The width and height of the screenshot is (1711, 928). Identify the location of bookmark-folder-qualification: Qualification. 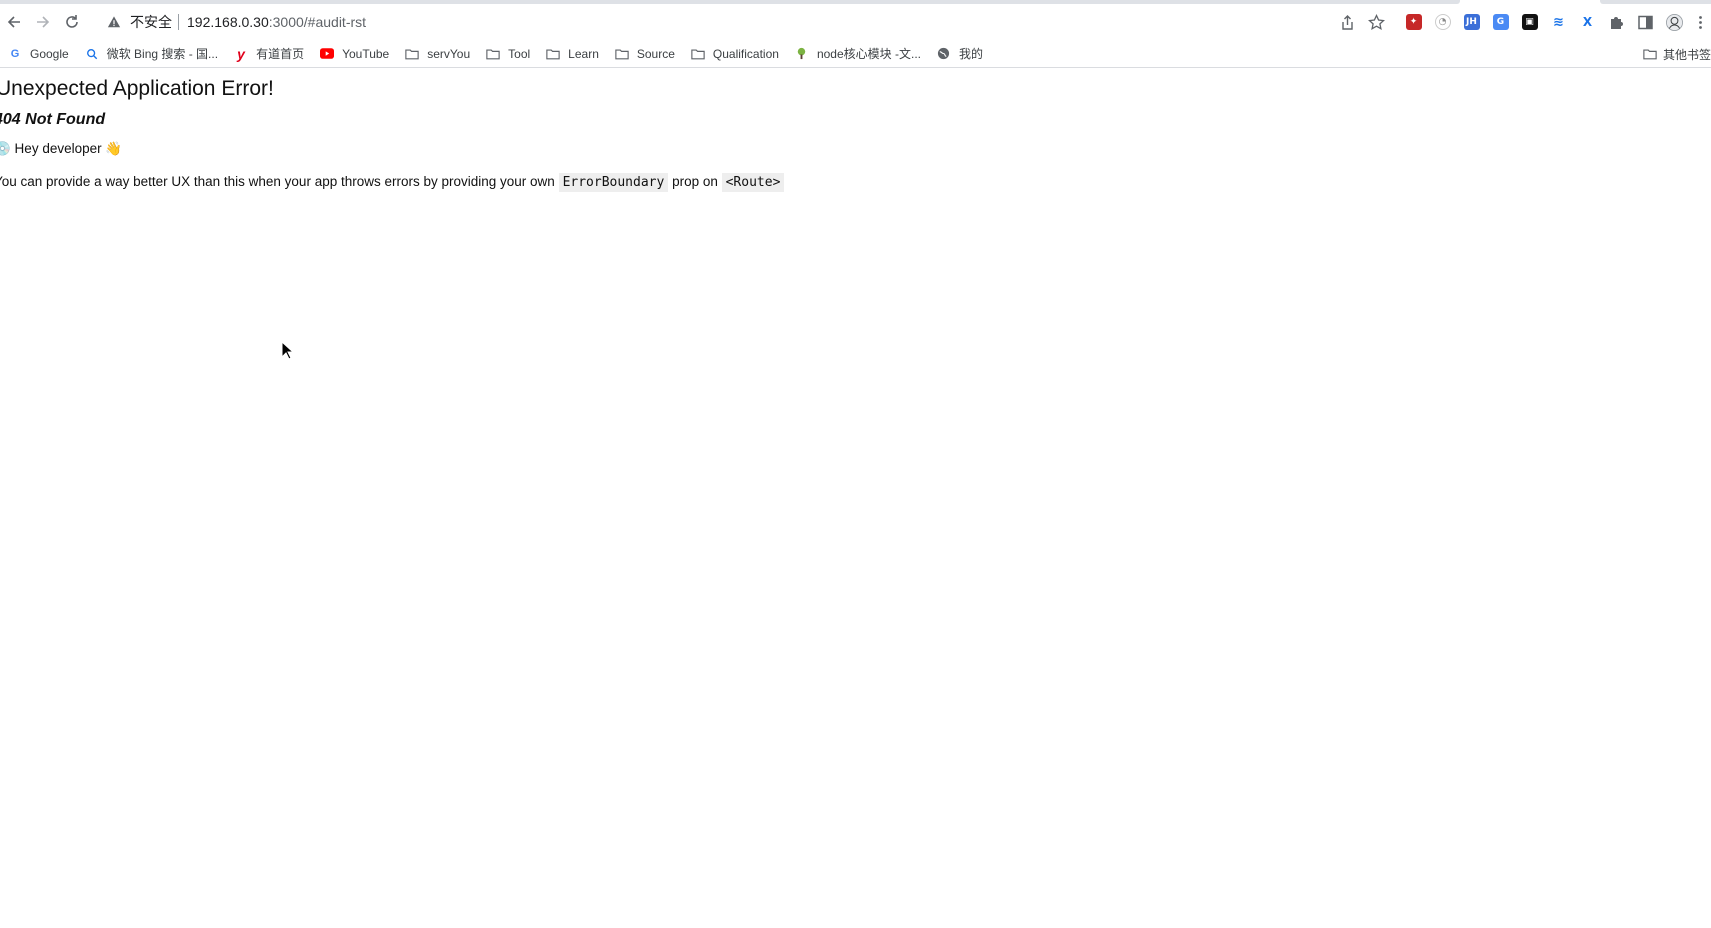
(735, 54).